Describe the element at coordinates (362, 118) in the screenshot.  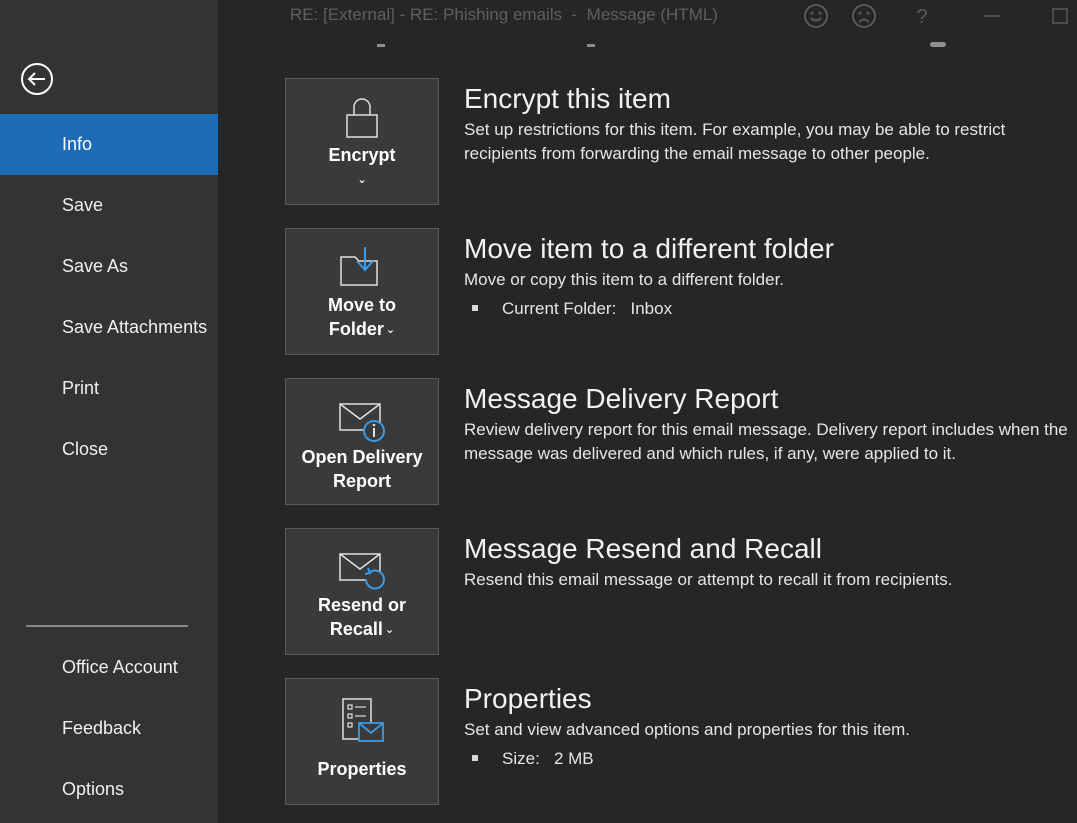
I see `lock-icon` at that location.